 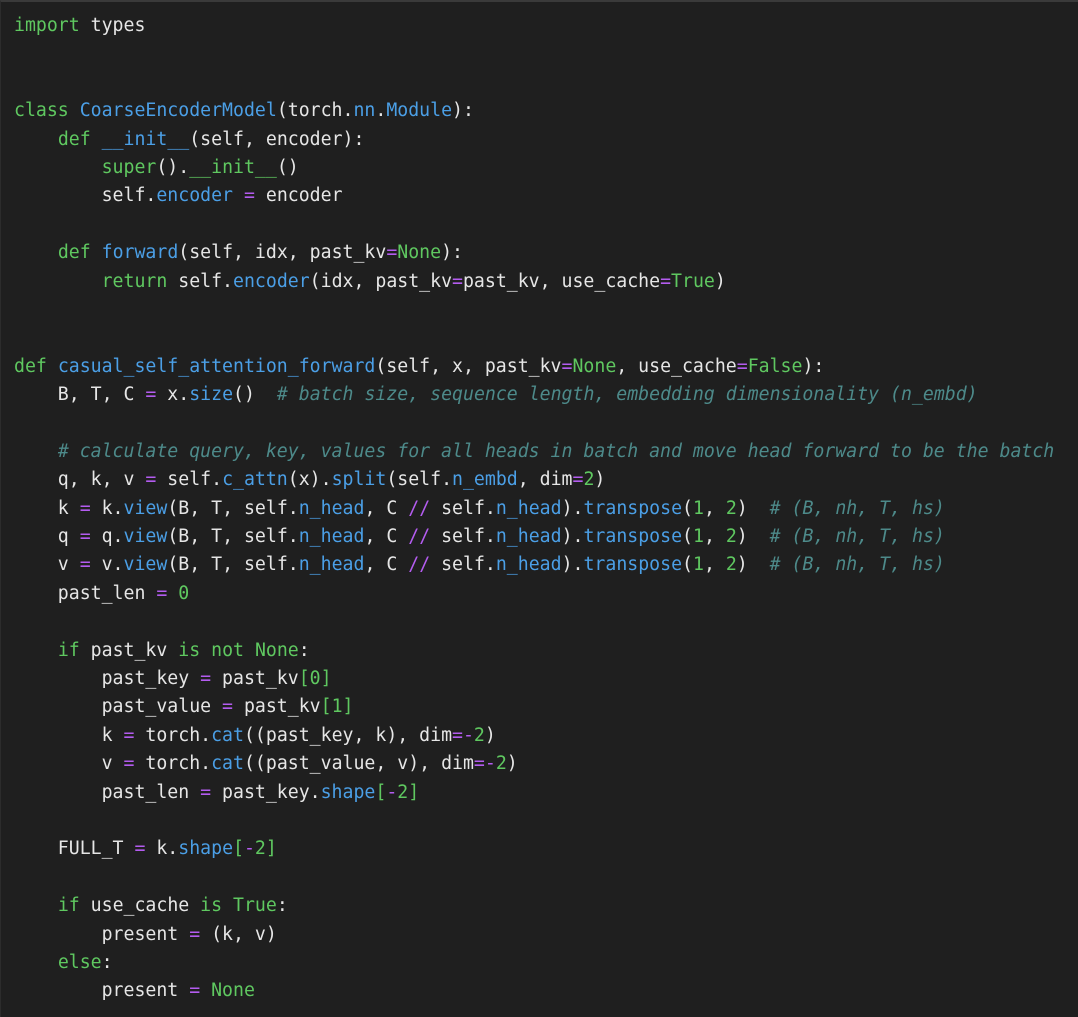 What do you see at coordinates (255, 395) in the screenshot?
I see `code-token: ()` at bounding box center [255, 395].